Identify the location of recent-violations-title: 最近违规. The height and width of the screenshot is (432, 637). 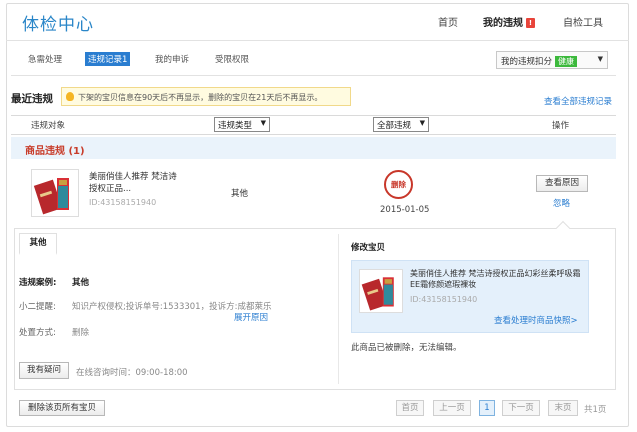
(32, 99).